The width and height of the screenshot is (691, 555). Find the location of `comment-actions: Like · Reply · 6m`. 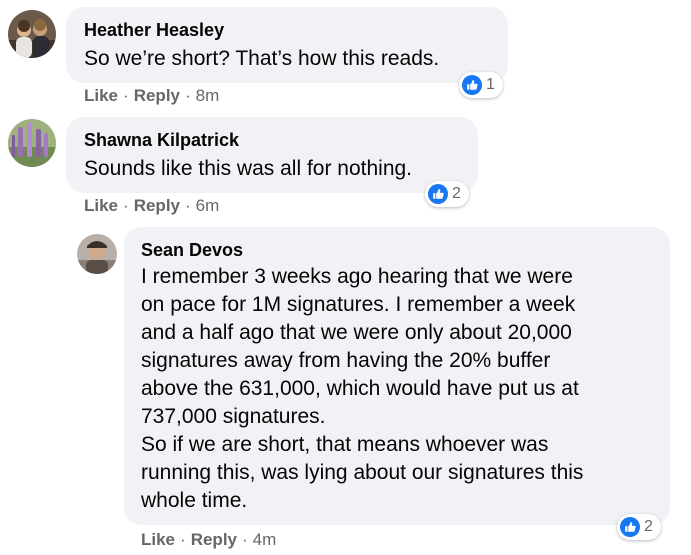

comment-actions: Like · Reply · 6m is located at coordinates (151, 206).